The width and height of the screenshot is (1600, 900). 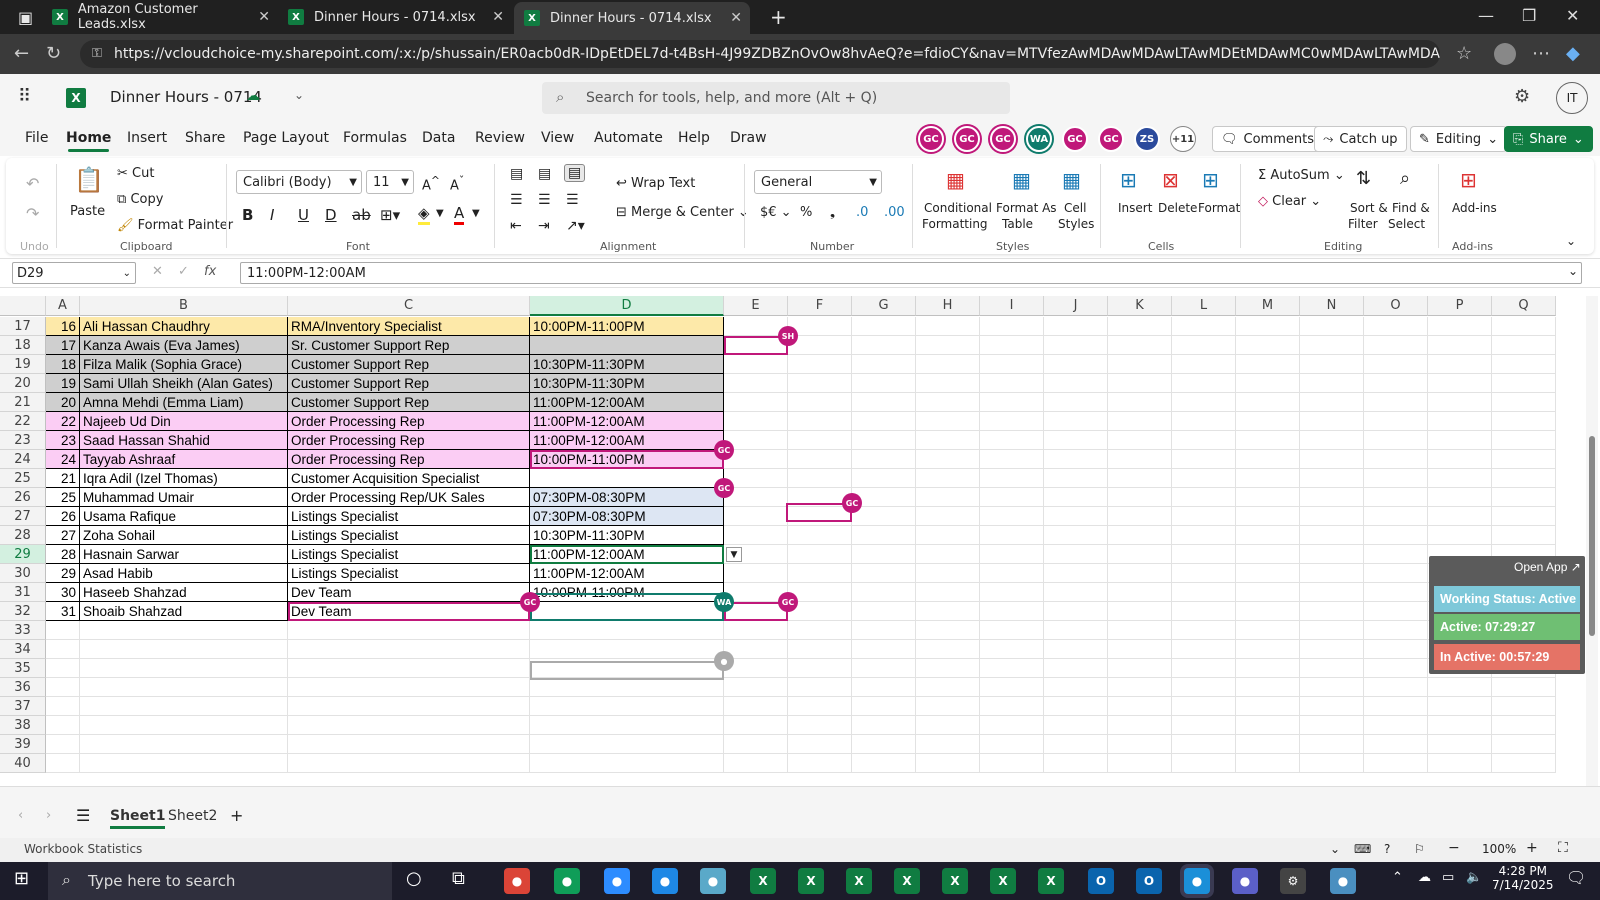 I want to click on cell-styles-label-2: Styles, so click(x=1076, y=224).